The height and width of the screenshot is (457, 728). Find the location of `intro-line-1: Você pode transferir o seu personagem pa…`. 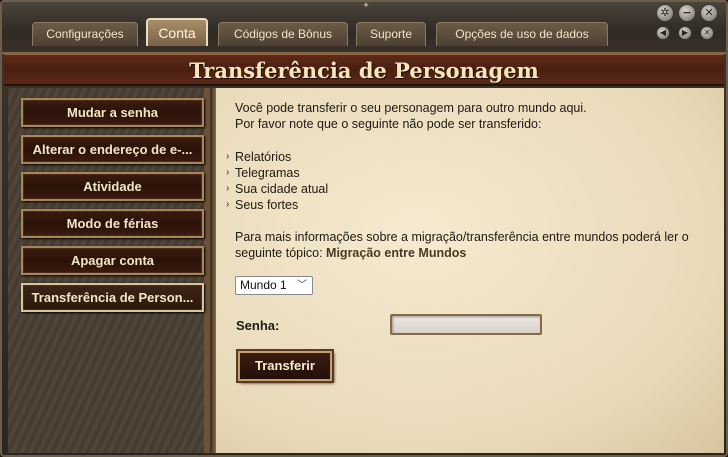

intro-line-1: Você pode transferir o seu personagem pa… is located at coordinates (411, 108).